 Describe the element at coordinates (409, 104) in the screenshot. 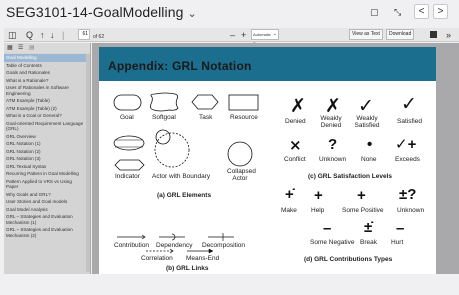

I see `satisfied-icon: ✓` at that location.